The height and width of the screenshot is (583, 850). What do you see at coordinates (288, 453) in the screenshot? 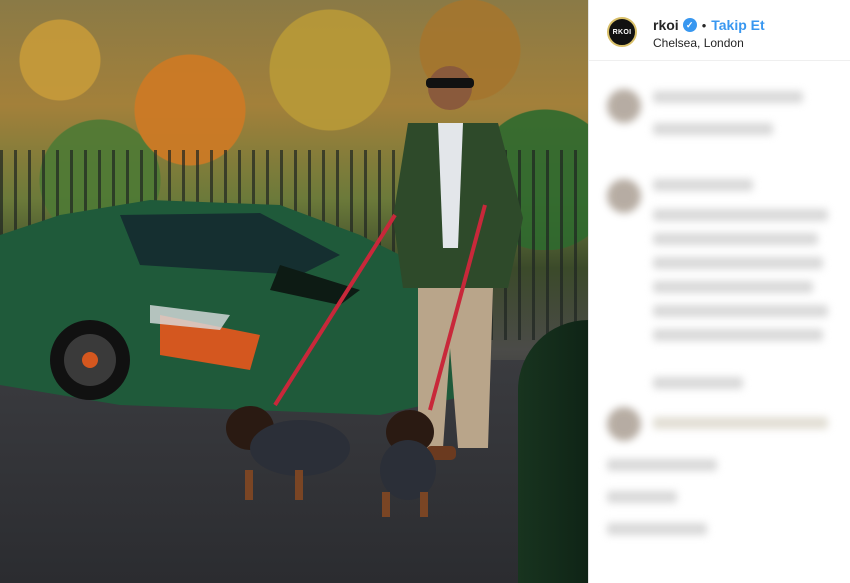
I see `dog-left` at bounding box center [288, 453].